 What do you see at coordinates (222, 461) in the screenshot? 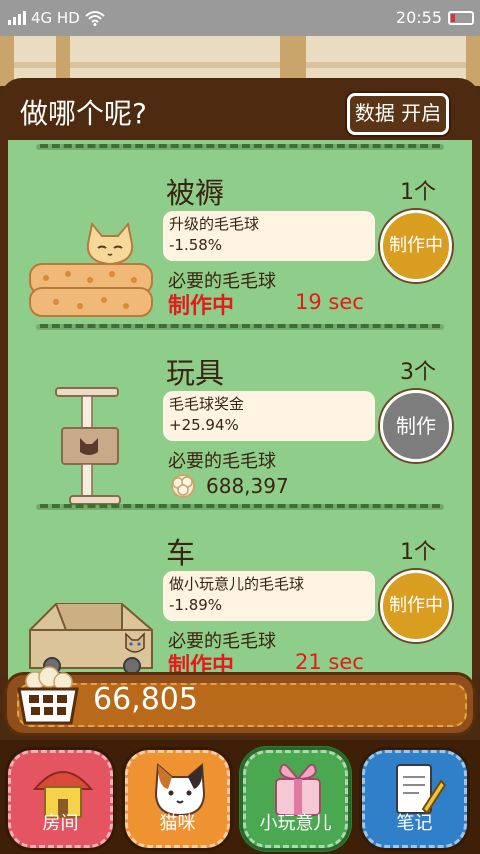
I see `required-label: 必要的毛毛球` at bounding box center [222, 461].